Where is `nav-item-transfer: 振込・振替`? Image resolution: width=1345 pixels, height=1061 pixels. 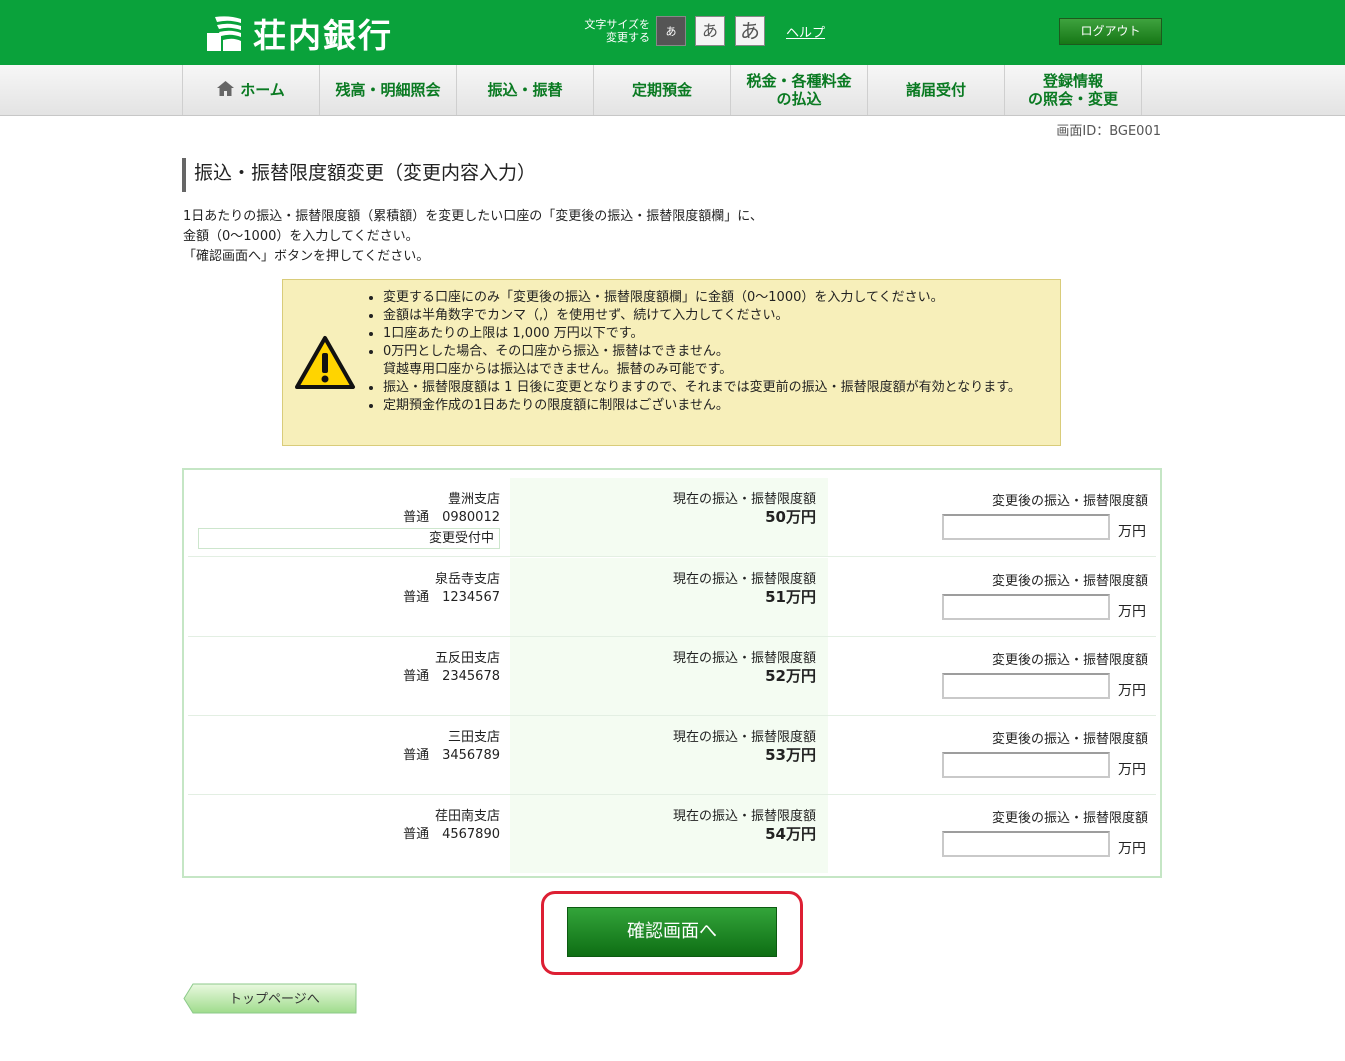 nav-item-transfer: 振込・振替 is located at coordinates (525, 90).